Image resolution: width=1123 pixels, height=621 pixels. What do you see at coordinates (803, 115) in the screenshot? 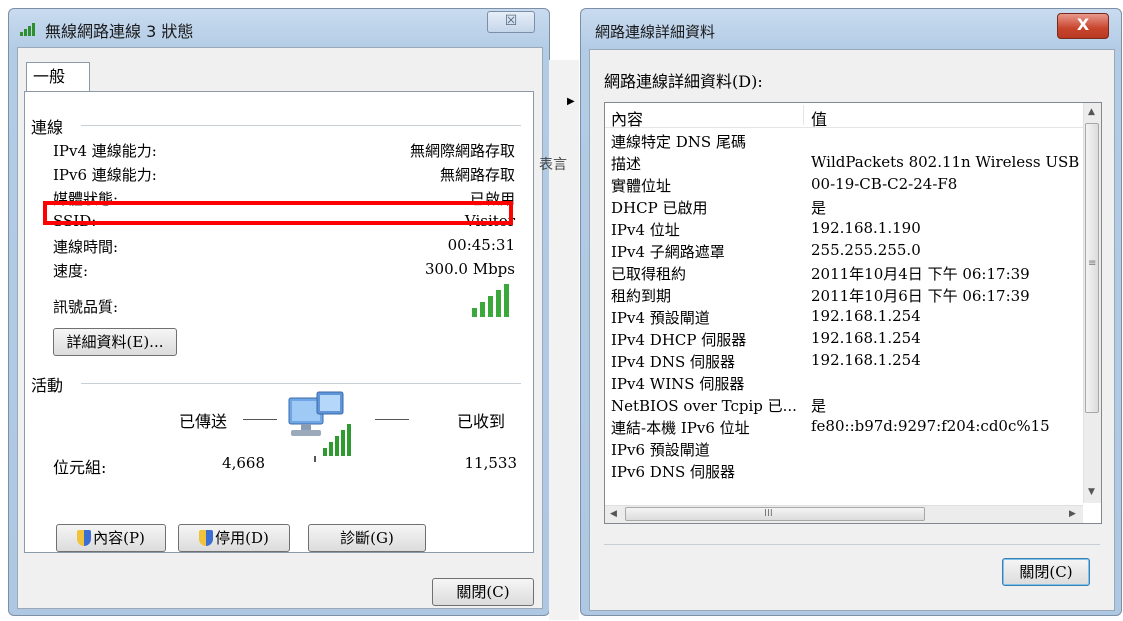
I see `column-separator` at bounding box center [803, 115].